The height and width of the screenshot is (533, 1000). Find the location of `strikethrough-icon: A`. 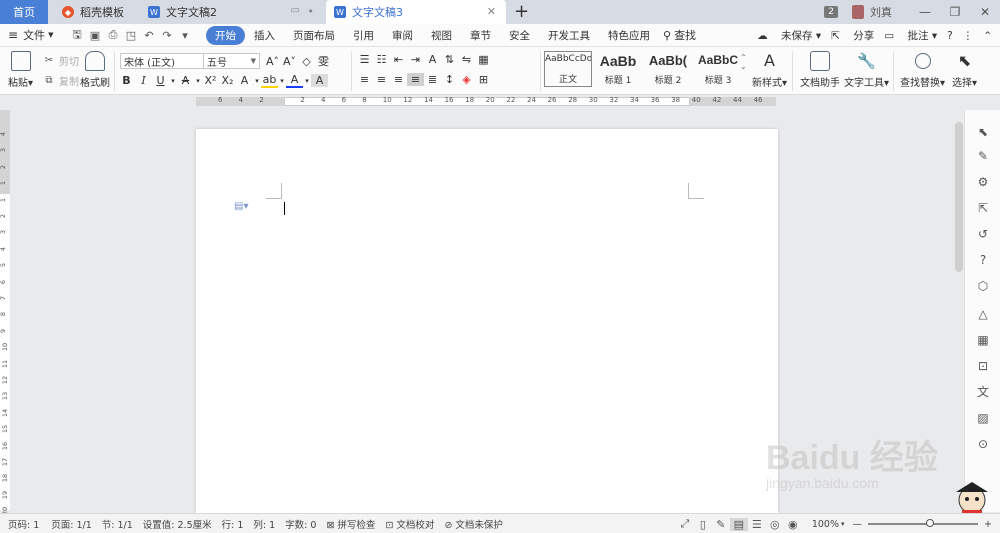

strikethrough-icon: A is located at coordinates (185, 80).